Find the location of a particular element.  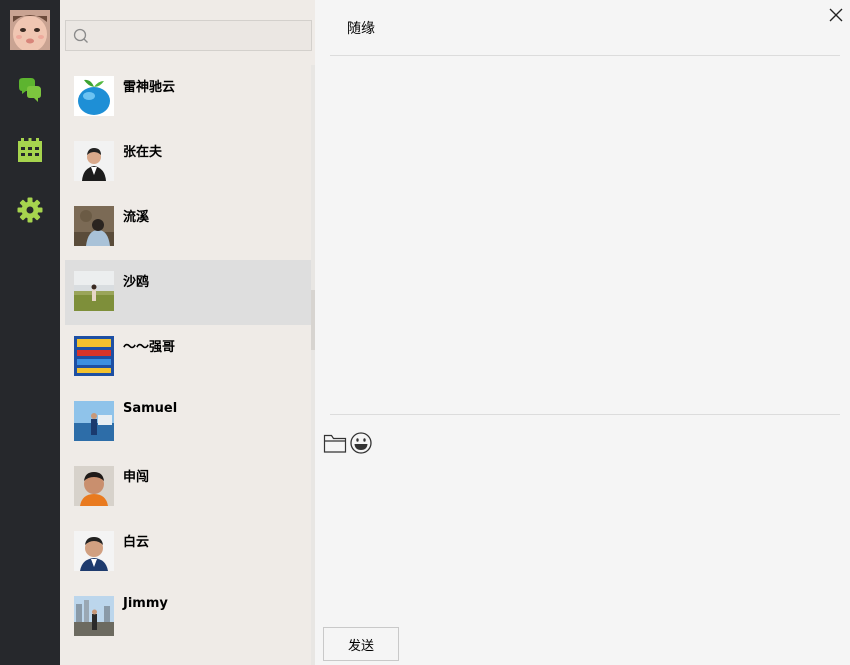

message-input is located at coordinates (582, 541).